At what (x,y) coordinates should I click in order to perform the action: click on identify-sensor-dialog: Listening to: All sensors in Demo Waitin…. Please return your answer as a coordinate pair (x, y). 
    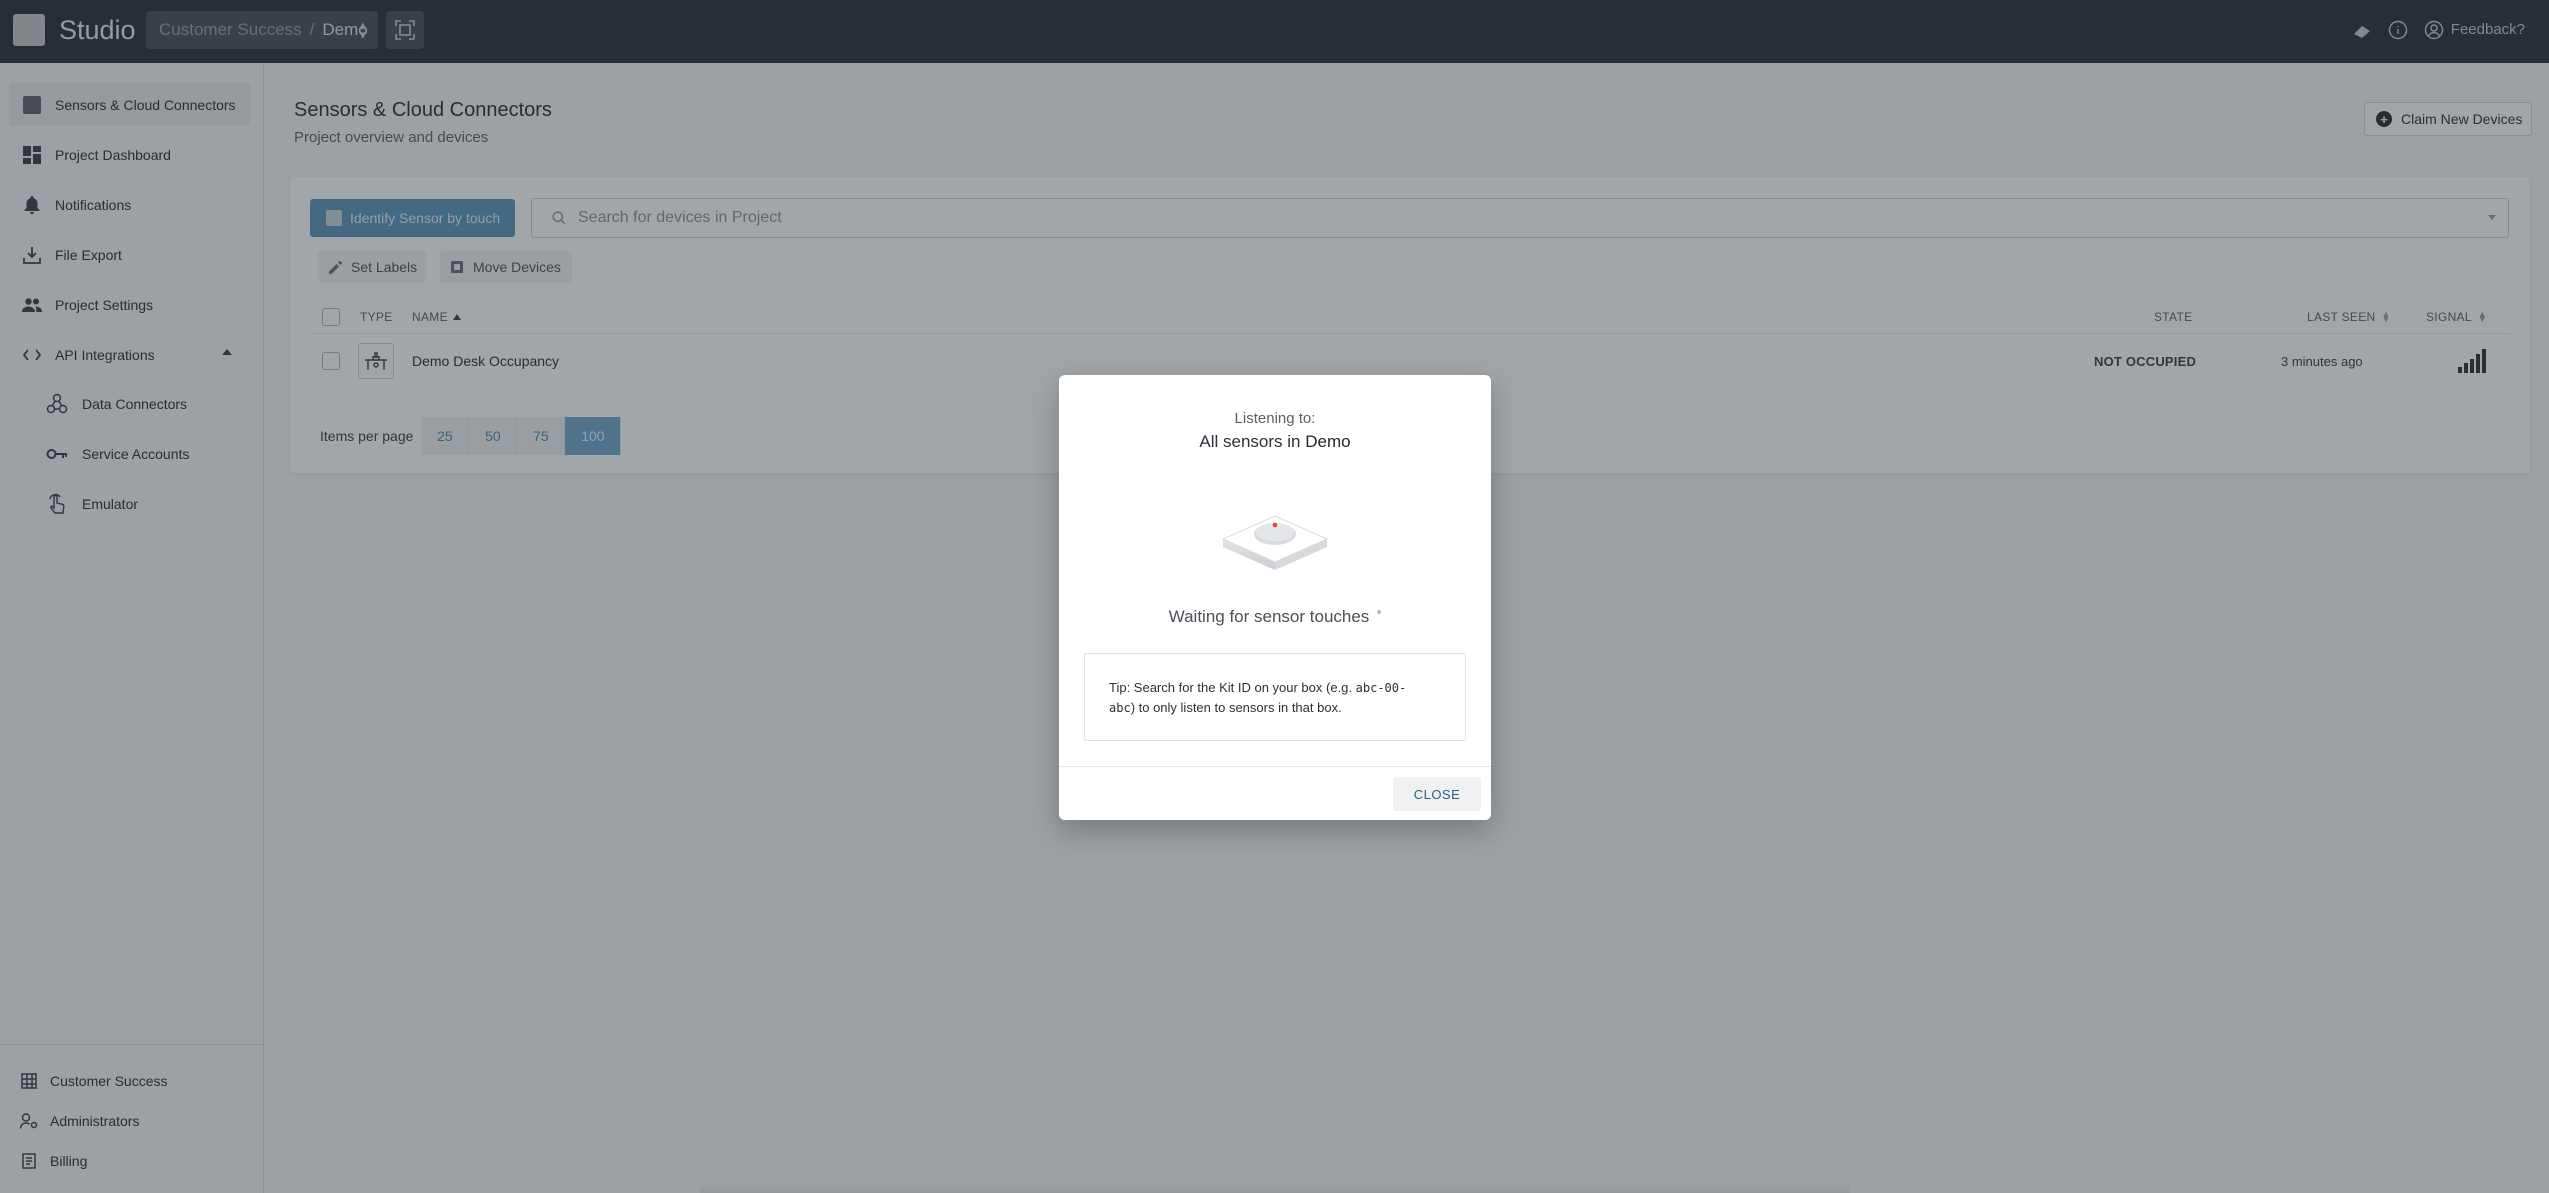
    Looking at the image, I should click on (1275, 597).